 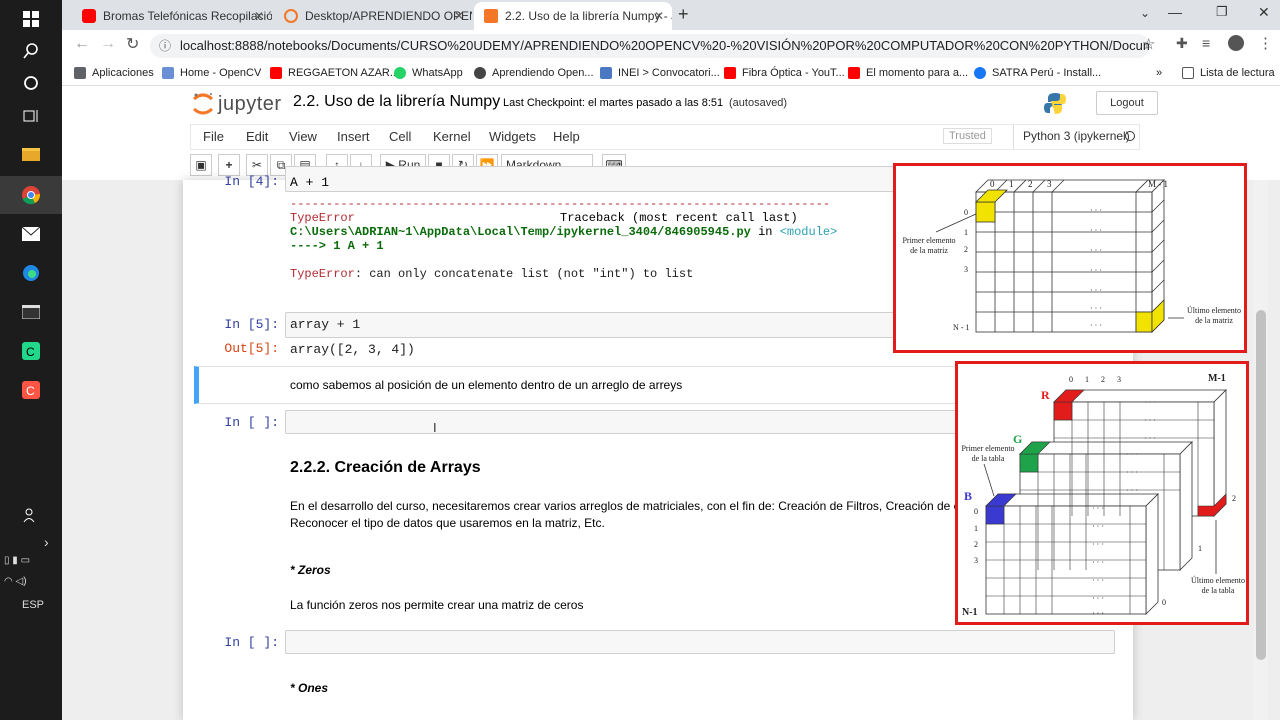 What do you see at coordinates (322, 274) in the screenshot?
I see `error-message-name: TypeError` at bounding box center [322, 274].